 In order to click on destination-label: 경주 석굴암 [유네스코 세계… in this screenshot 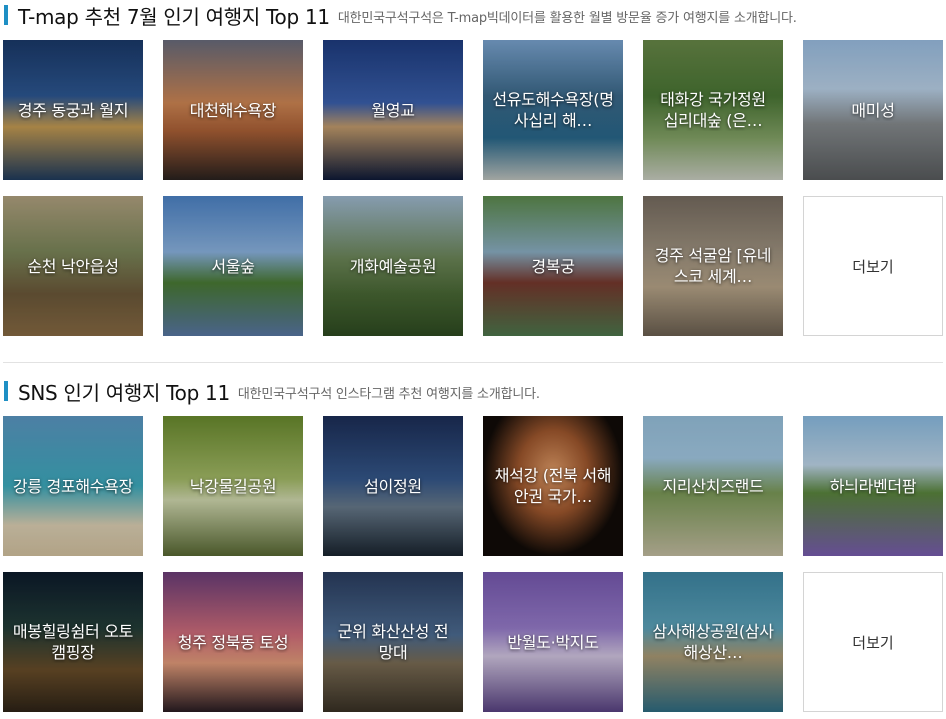, I will do `click(713, 266)`.